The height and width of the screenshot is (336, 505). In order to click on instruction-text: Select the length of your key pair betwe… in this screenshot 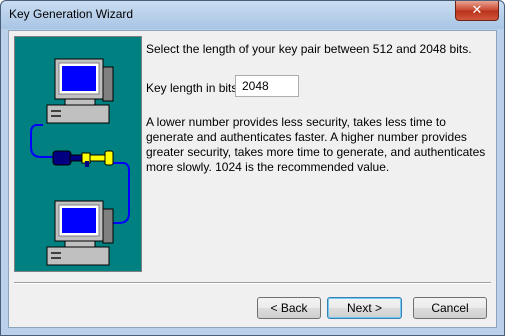, I will do `click(309, 49)`.